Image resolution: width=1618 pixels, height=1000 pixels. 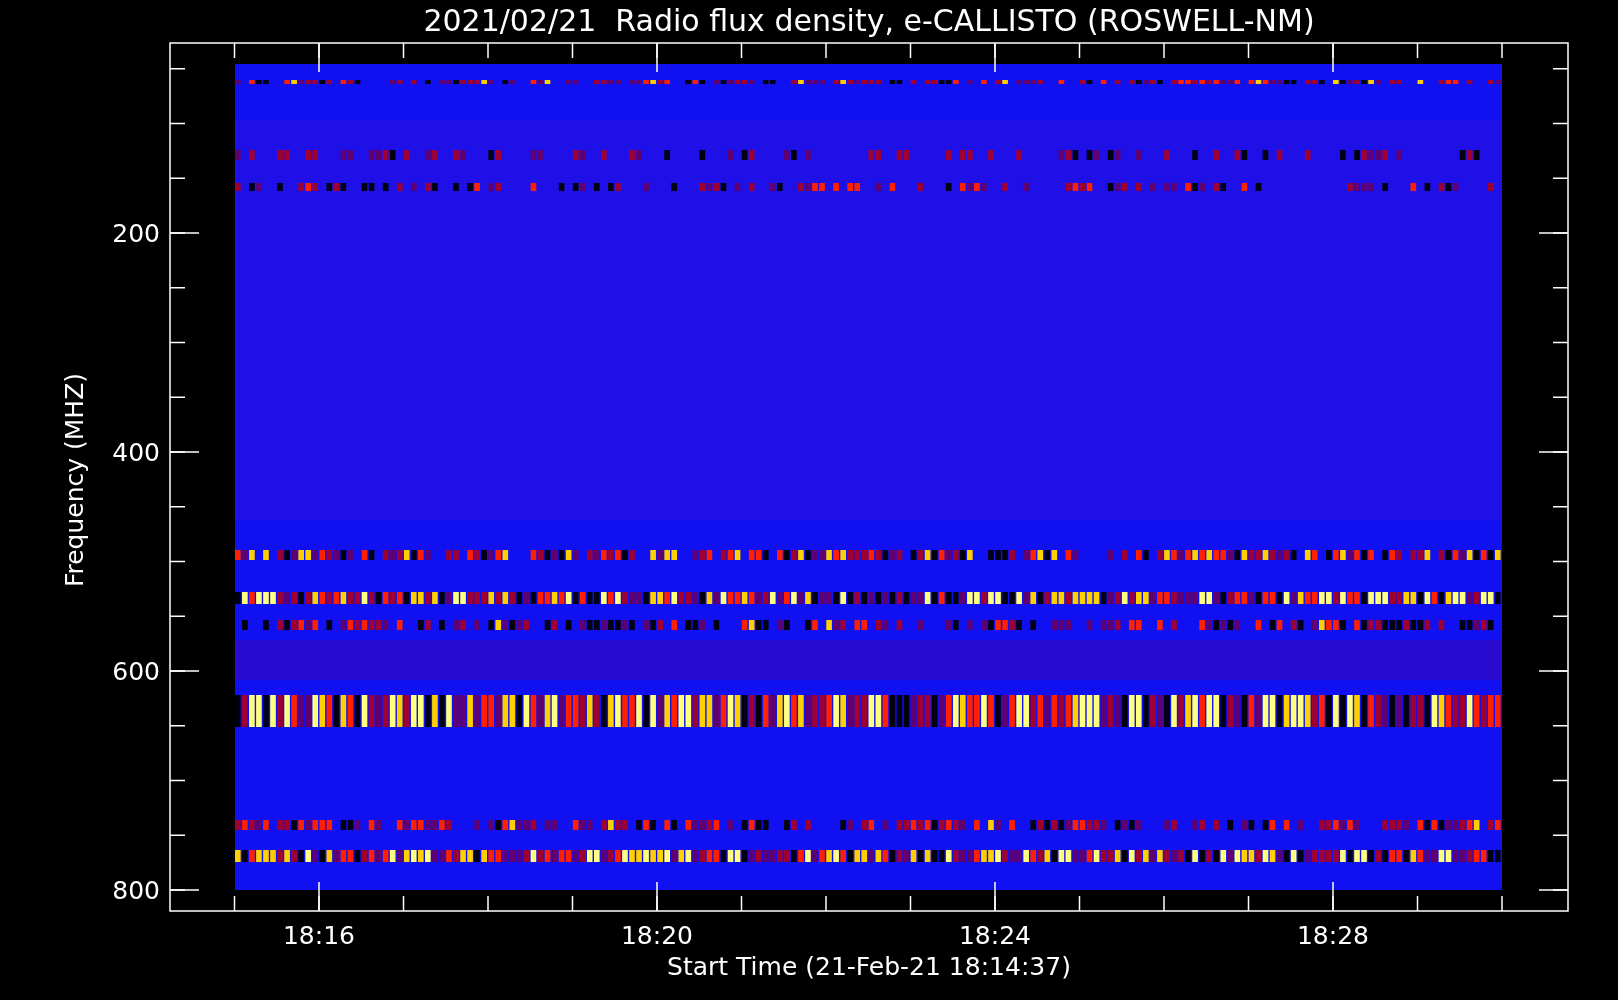 What do you see at coordinates (319, 935) in the screenshot?
I see `axis-tick-label: 18:16` at bounding box center [319, 935].